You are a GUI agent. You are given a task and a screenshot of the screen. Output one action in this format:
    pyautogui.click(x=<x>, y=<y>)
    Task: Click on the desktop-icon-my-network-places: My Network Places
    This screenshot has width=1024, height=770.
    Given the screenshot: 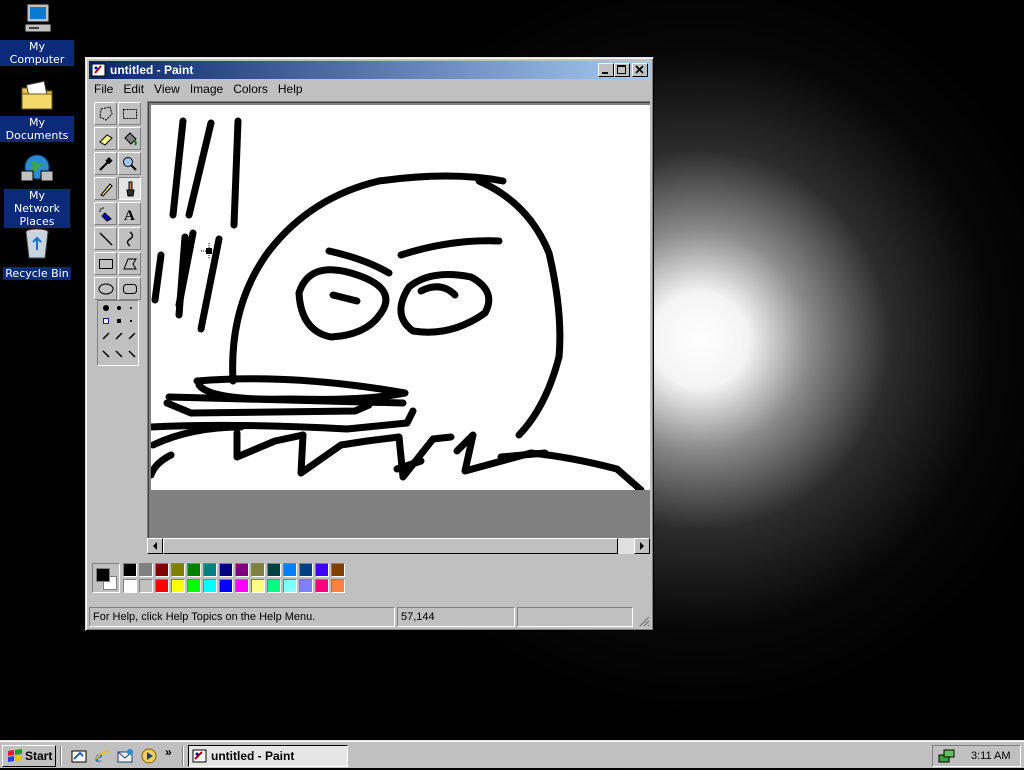 What is the action you would take?
    pyautogui.click(x=37, y=190)
    